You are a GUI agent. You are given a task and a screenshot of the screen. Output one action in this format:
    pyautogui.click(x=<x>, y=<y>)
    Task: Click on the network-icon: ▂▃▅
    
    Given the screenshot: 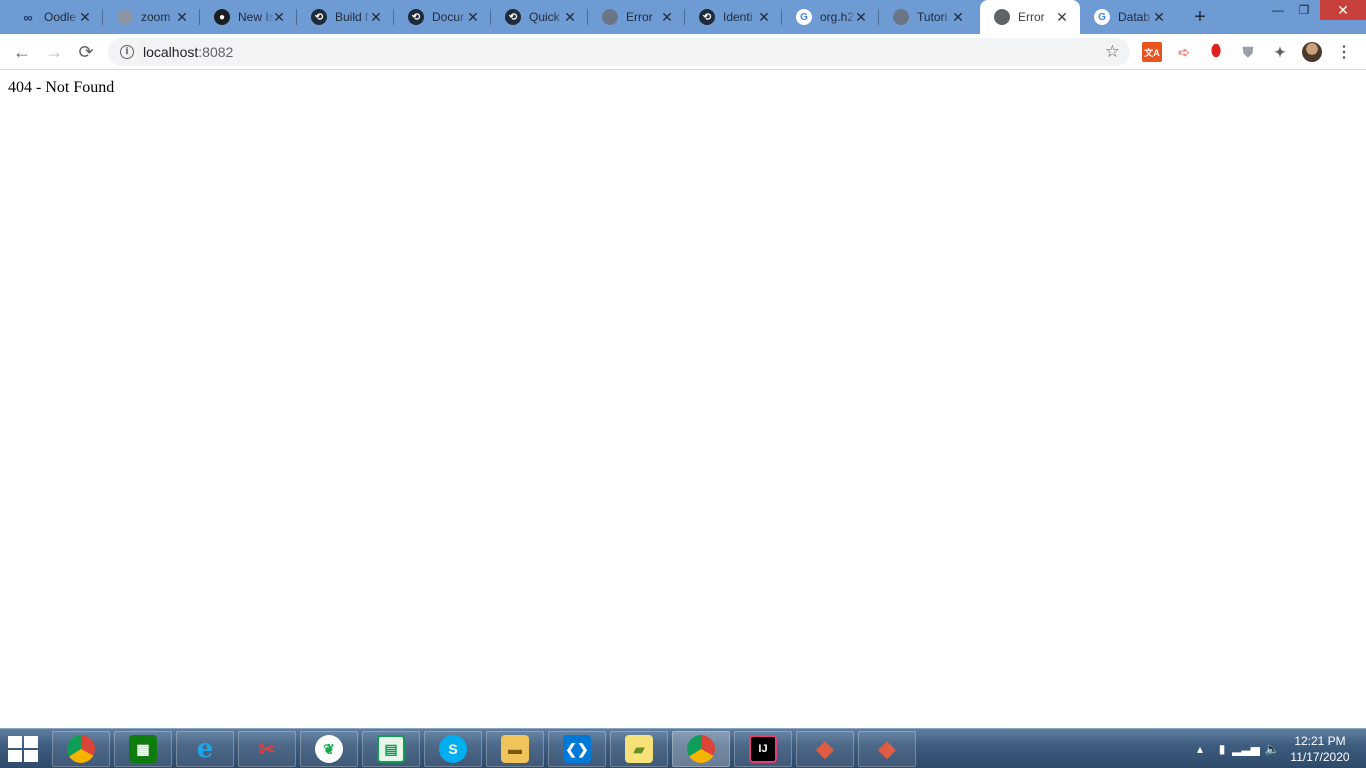 What is the action you would take?
    pyautogui.click(x=1246, y=749)
    